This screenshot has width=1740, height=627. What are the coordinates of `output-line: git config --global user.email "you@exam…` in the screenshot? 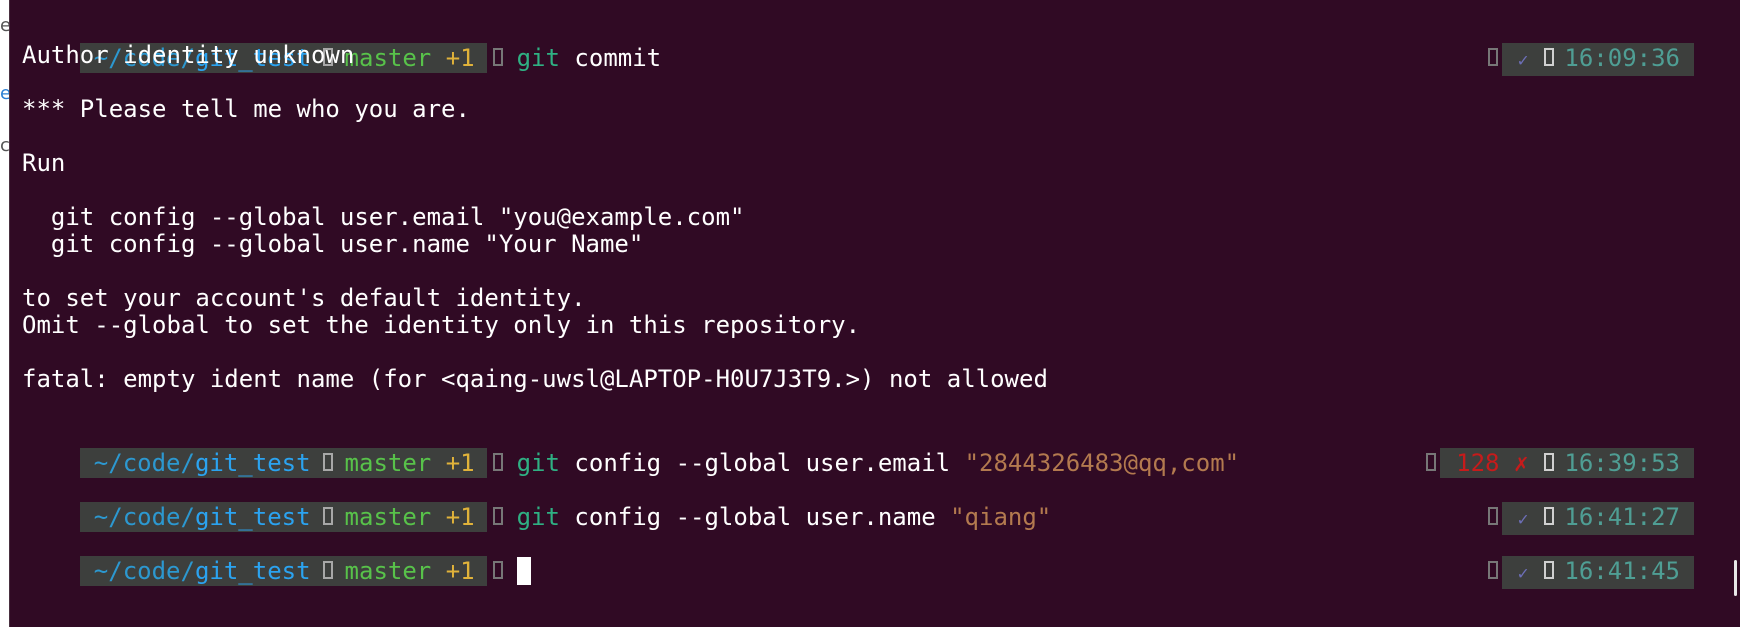 It's located at (383, 217).